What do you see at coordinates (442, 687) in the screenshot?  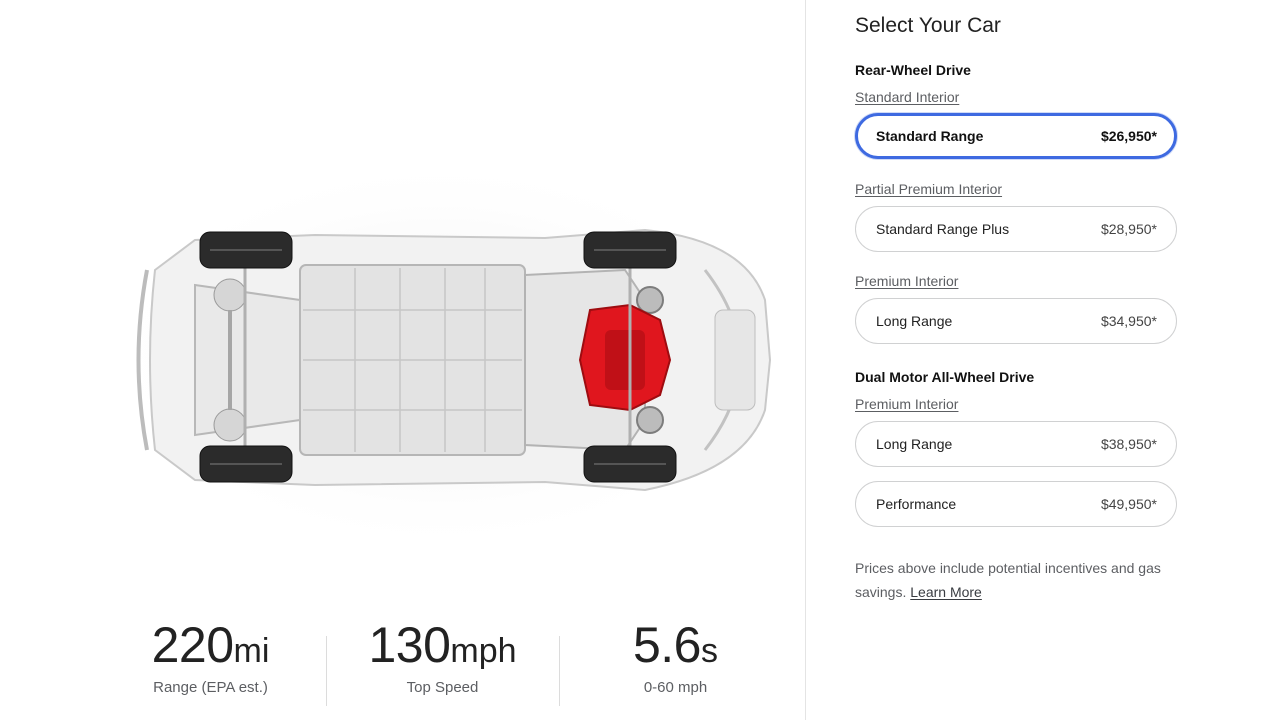 I see `spec-top-speed-label: Top Speed` at bounding box center [442, 687].